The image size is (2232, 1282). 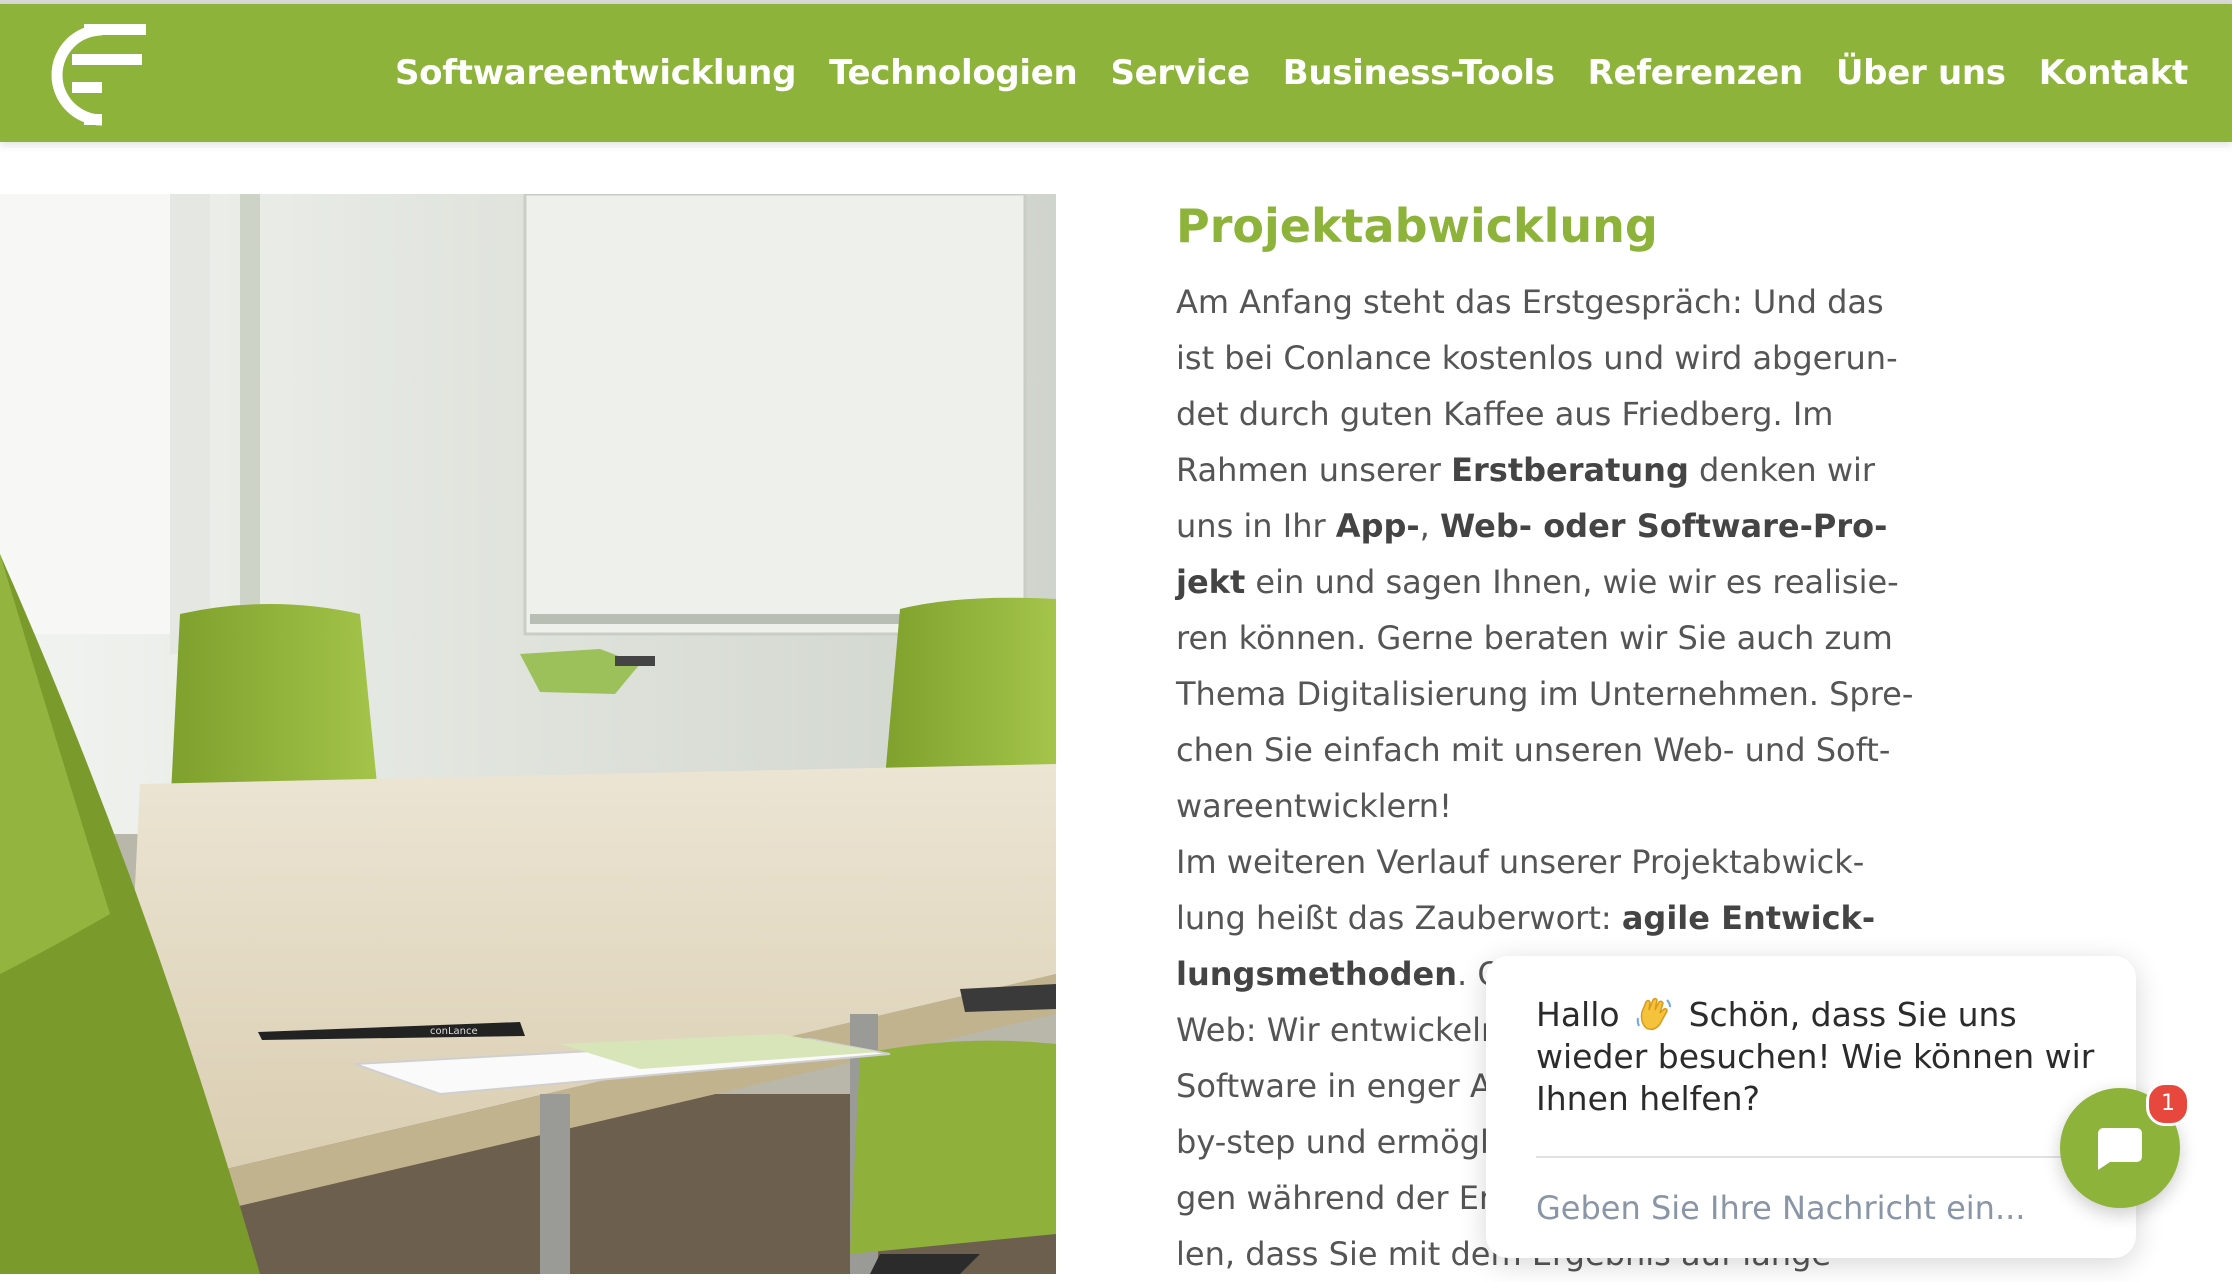 What do you see at coordinates (1816, 1157) in the screenshot?
I see `chat-divider` at bounding box center [1816, 1157].